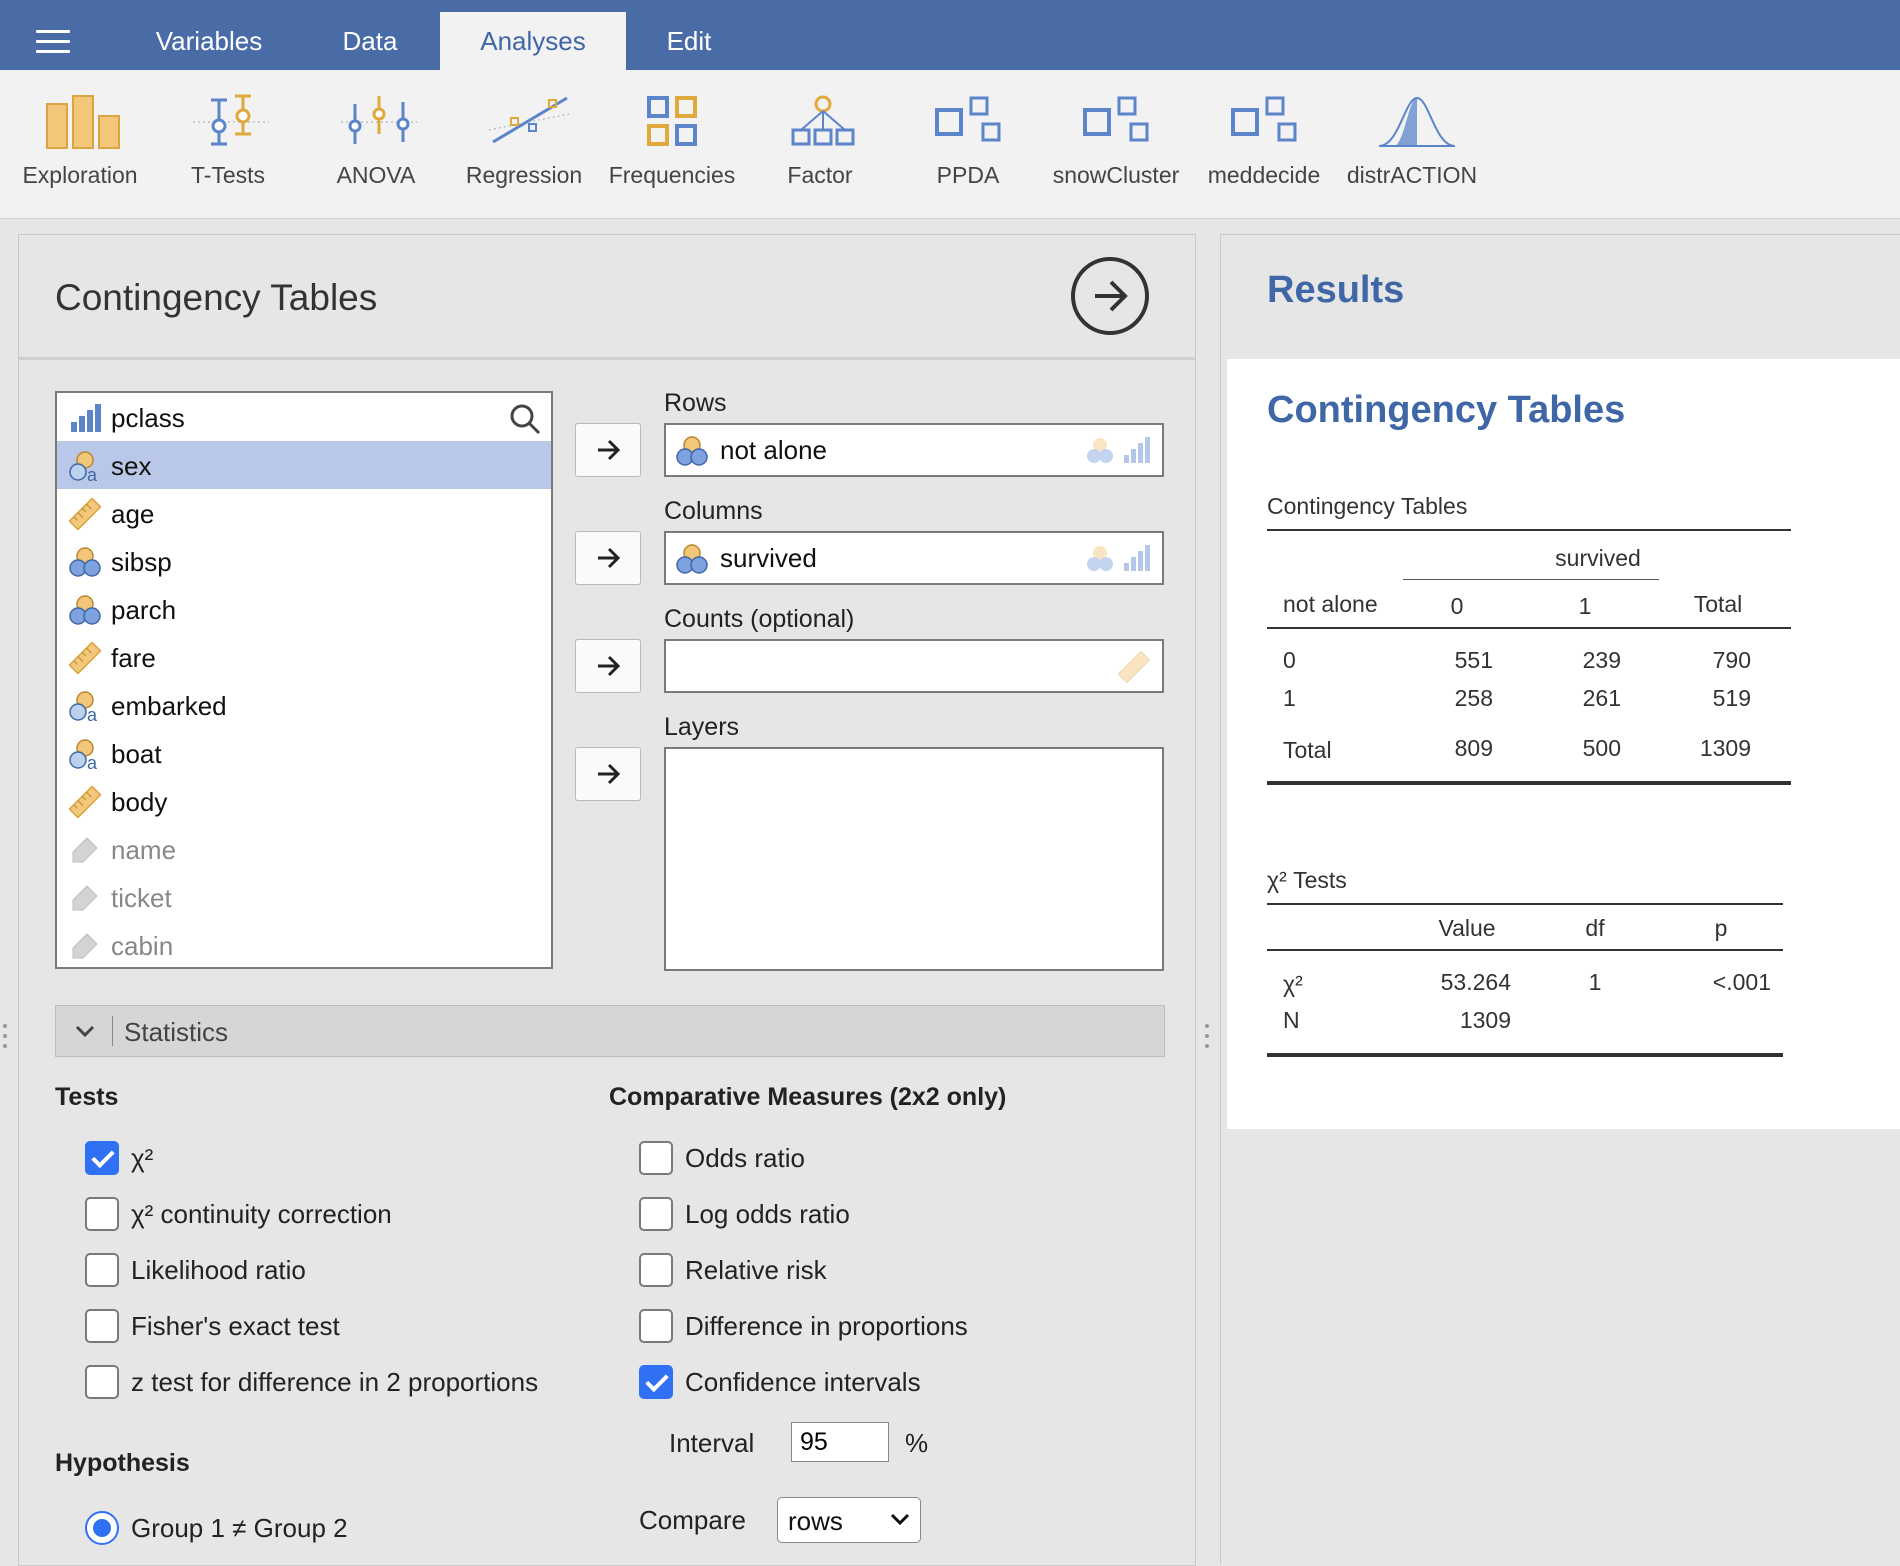 The width and height of the screenshot is (1900, 1566). Describe the element at coordinates (142, 1158) in the screenshot. I see `checkbox-label: χ²` at that location.